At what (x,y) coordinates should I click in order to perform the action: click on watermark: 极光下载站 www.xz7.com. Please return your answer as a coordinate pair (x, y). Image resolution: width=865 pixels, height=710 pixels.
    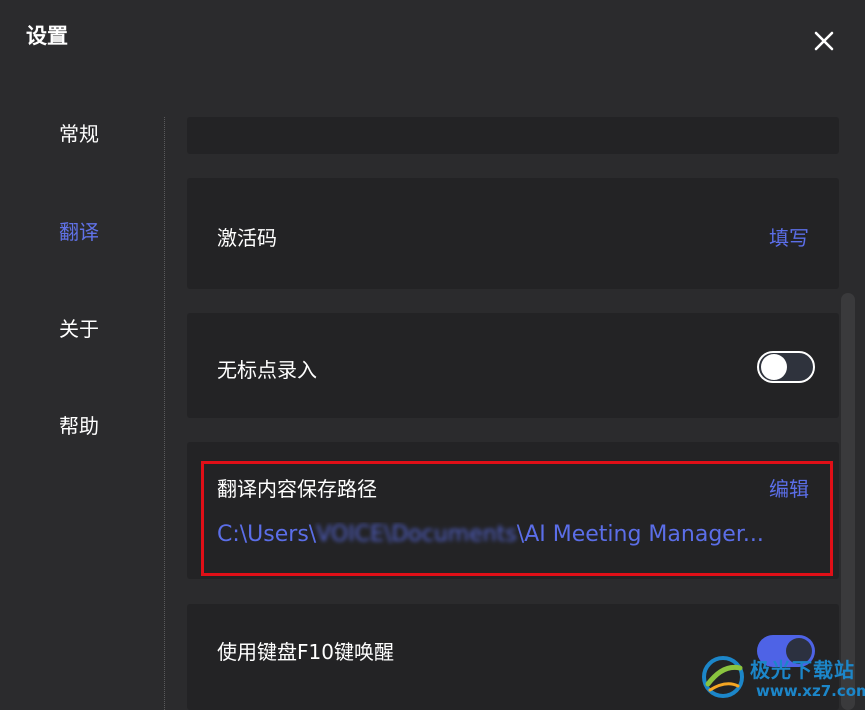
    Looking at the image, I should click on (782, 678).